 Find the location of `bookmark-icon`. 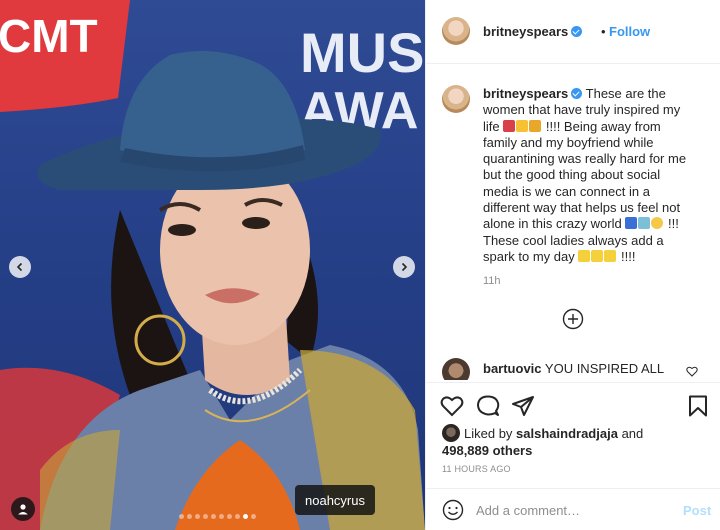

bookmark-icon is located at coordinates (698, 406).